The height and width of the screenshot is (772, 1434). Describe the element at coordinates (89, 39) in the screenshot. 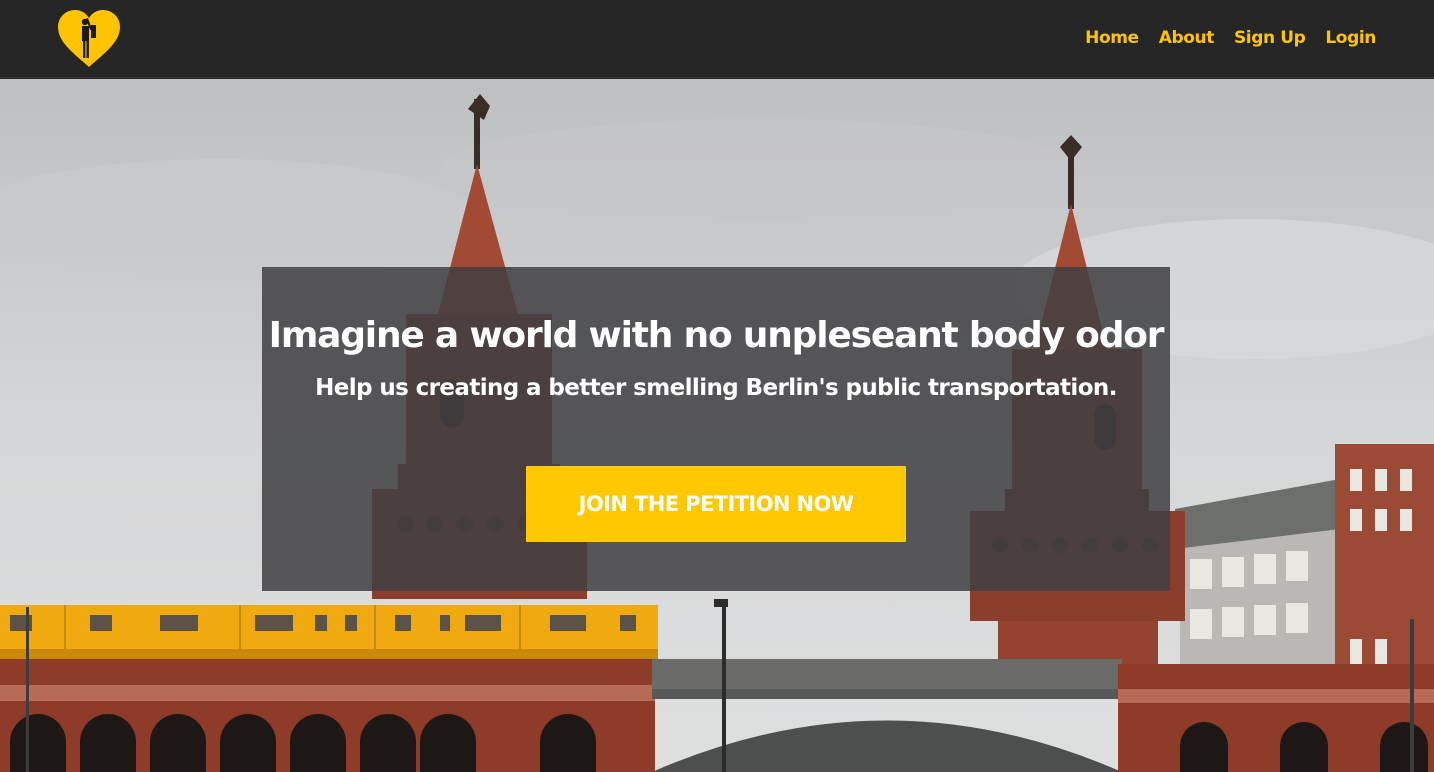

I see `heart-with-person-icon` at that location.